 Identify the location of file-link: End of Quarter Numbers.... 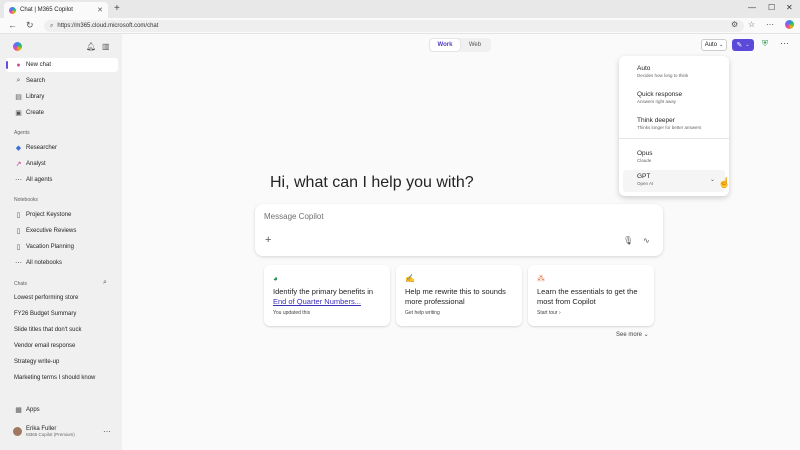
(317, 301).